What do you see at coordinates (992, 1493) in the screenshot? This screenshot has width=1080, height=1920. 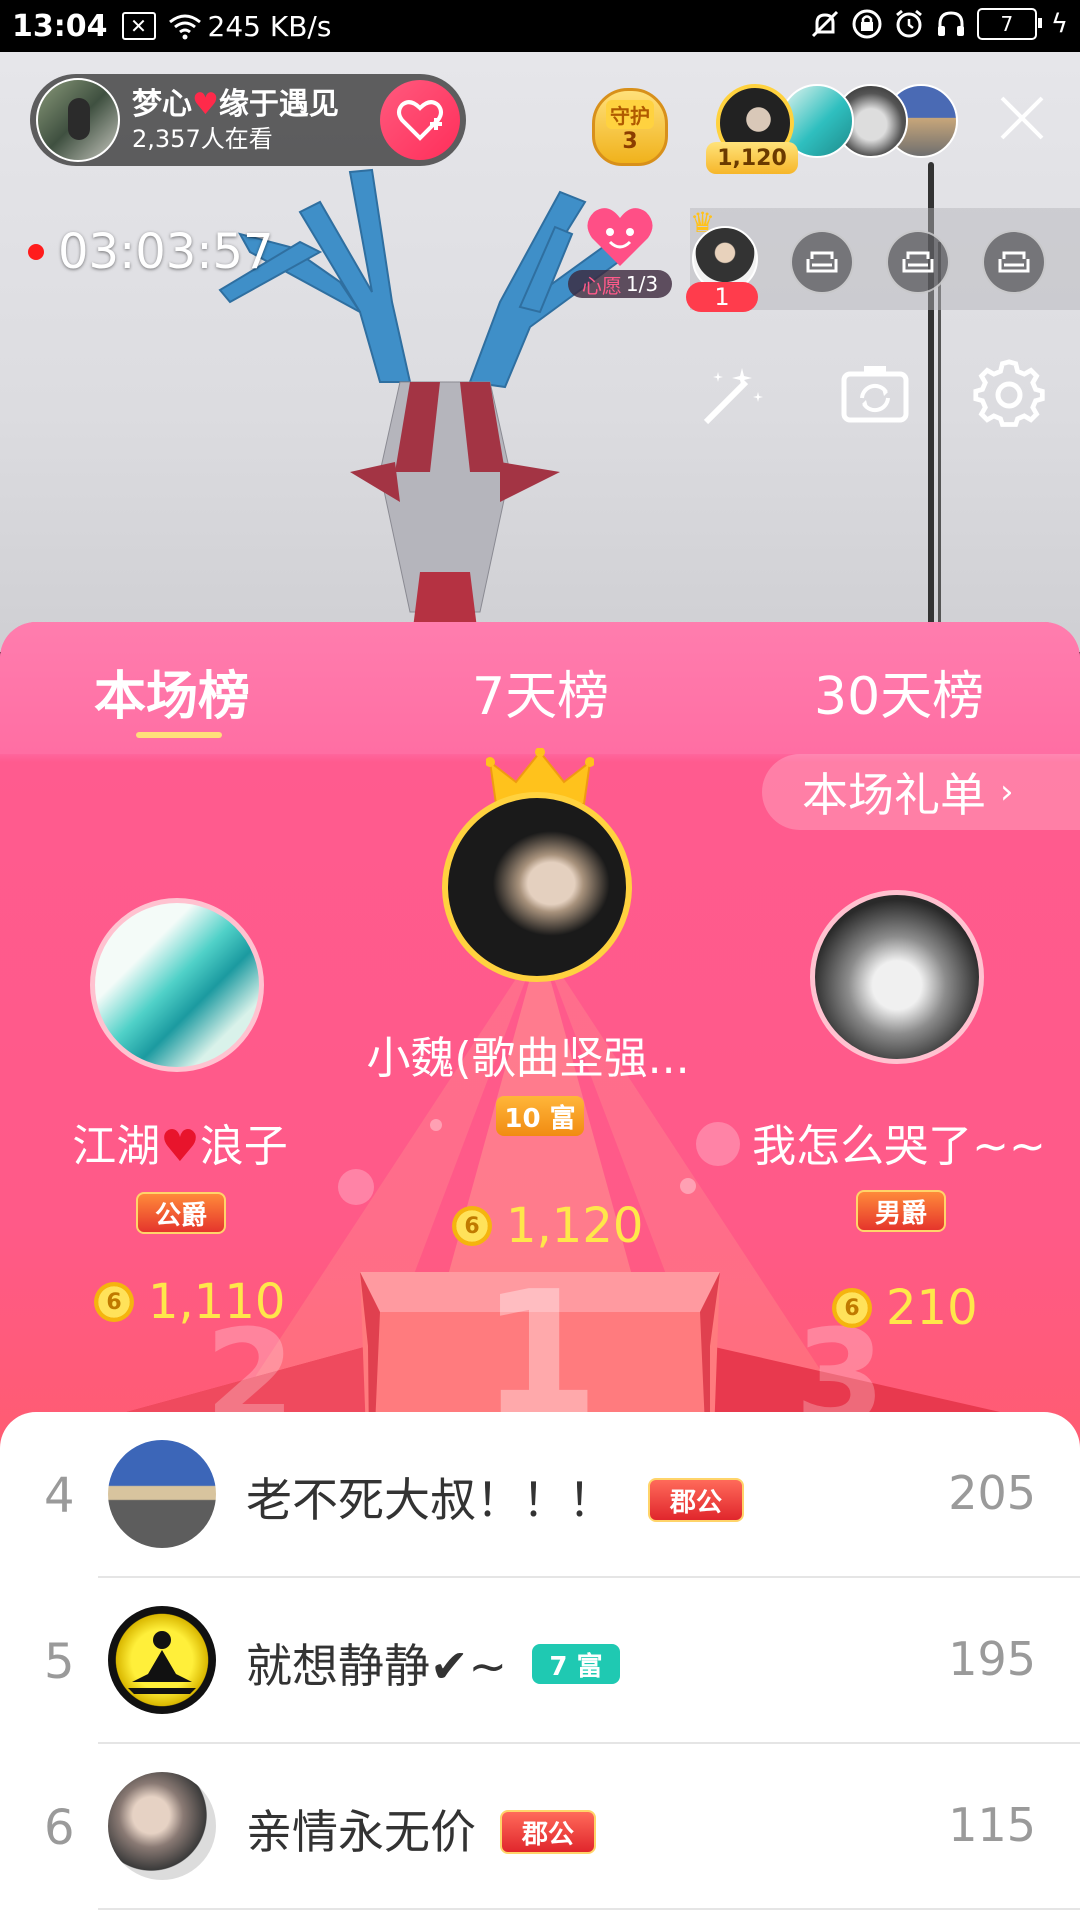 I see `row-score: 205` at bounding box center [992, 1493].